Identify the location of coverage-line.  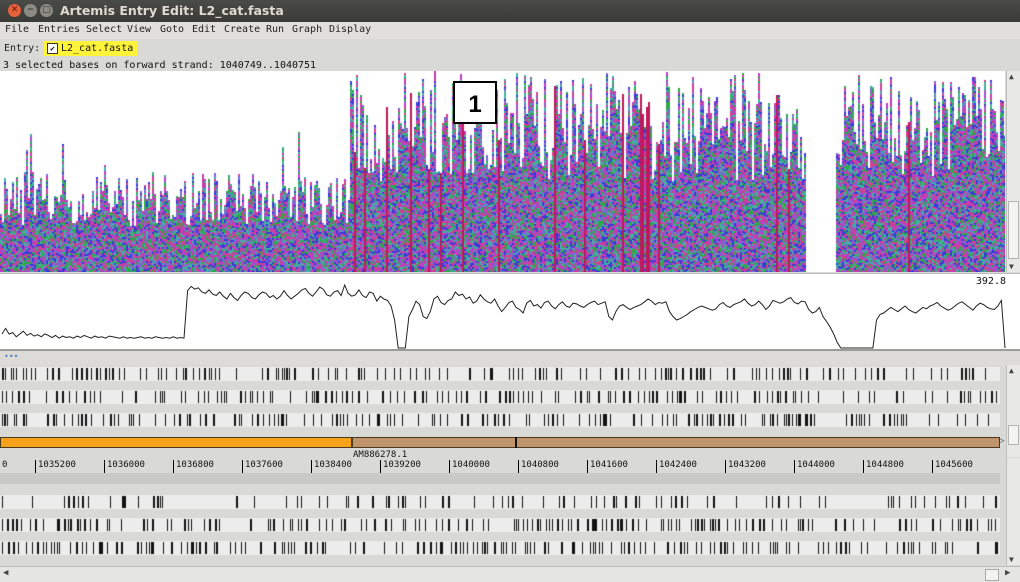
(503, 316).